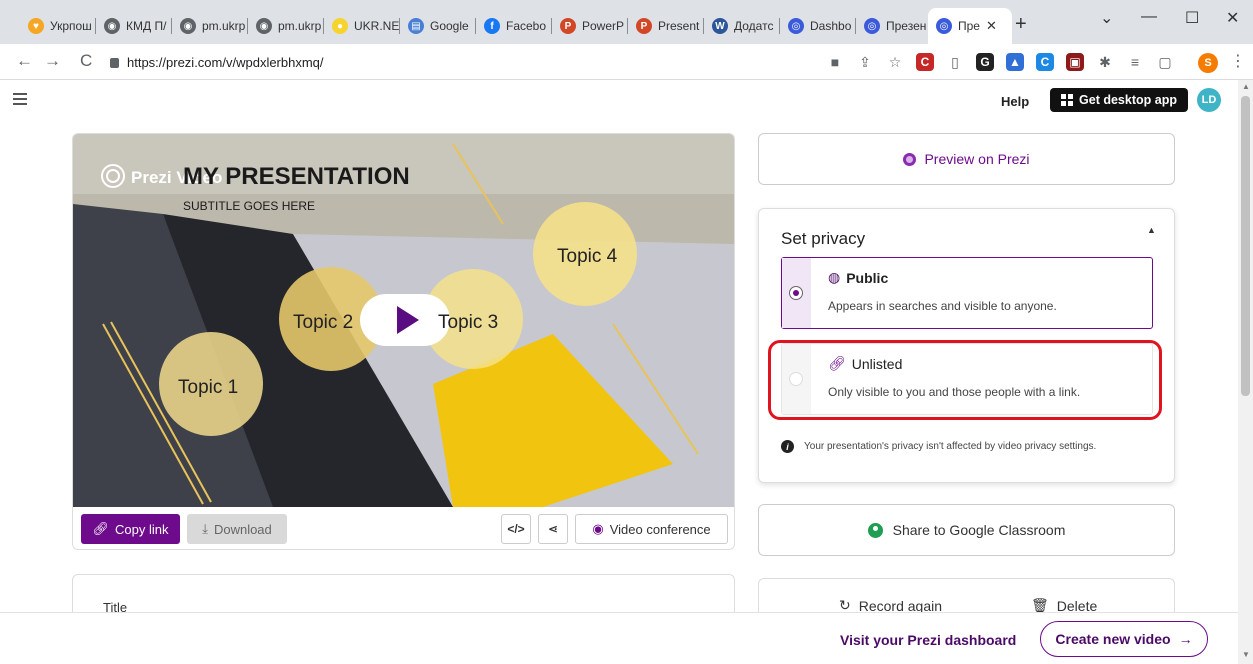 Image resolution: width=1253 pixels, height=664 pixels. What do you see at coordinates (754, 26) in the screenshot?
I see `tab-label: Додатс` at bounding box center [754, 26].